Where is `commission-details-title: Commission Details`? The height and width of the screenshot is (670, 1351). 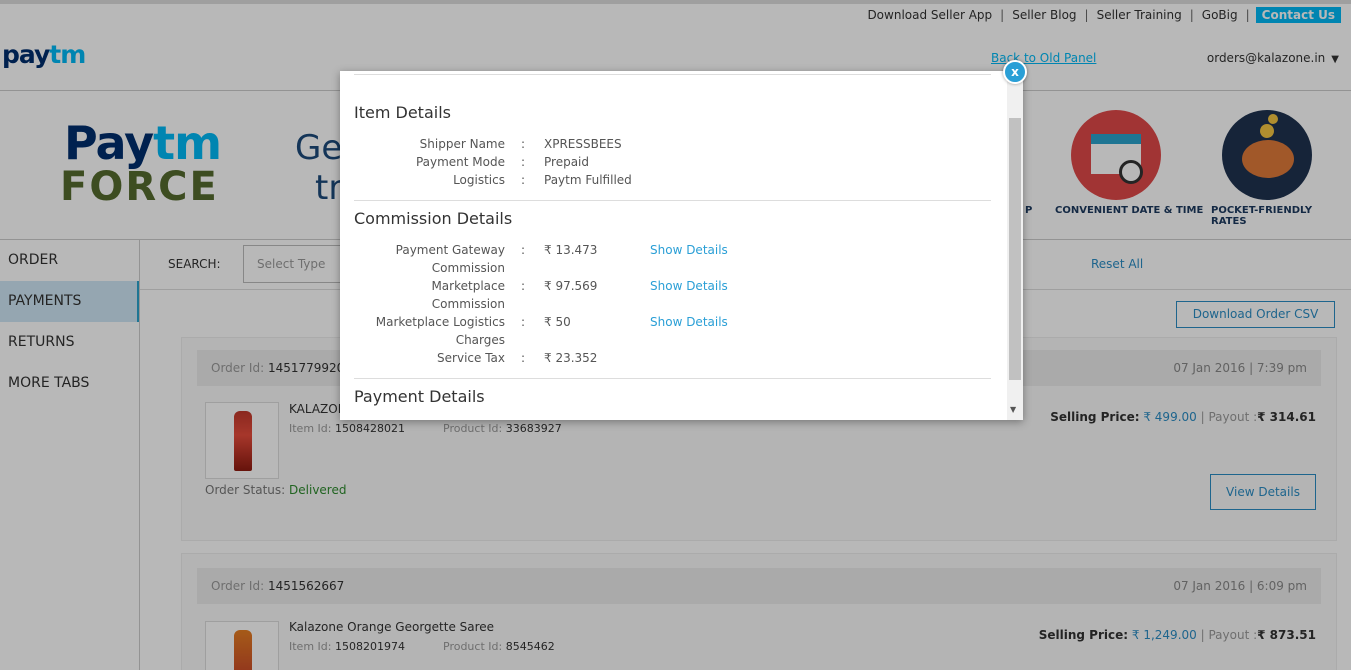 commission-details-title: Commission Details is located at coordinates (433, 218).